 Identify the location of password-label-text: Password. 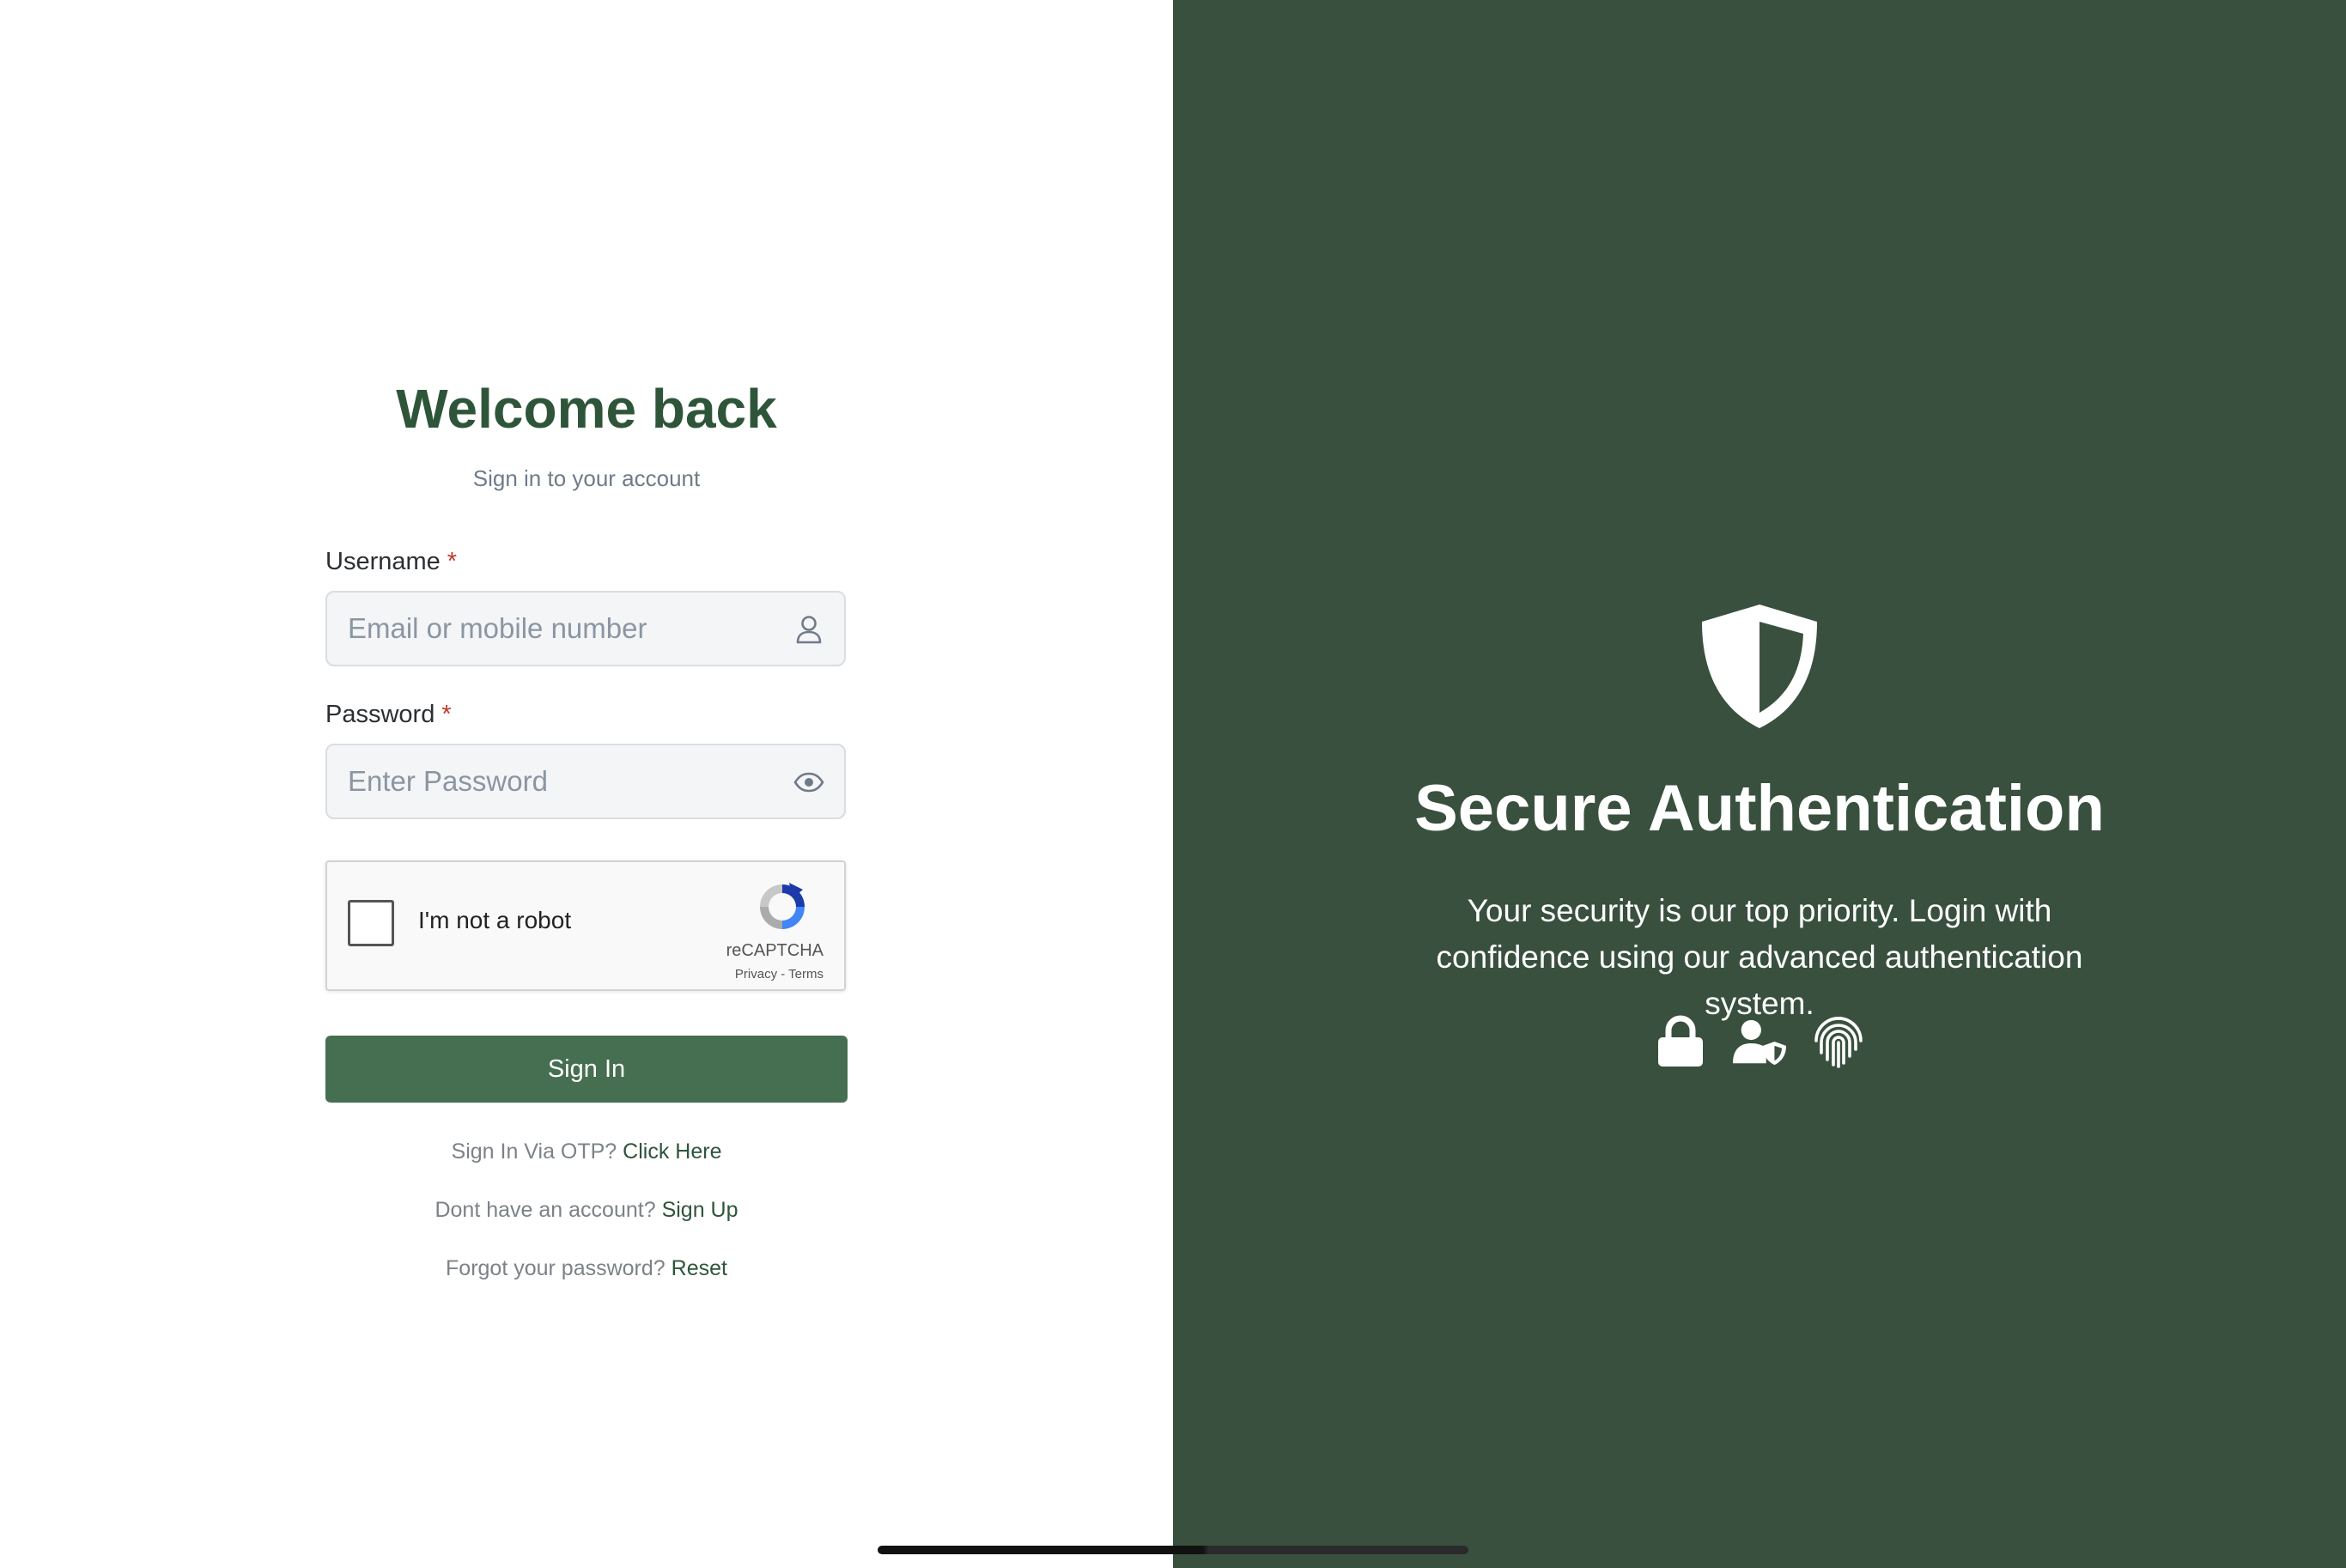
(380, 714).